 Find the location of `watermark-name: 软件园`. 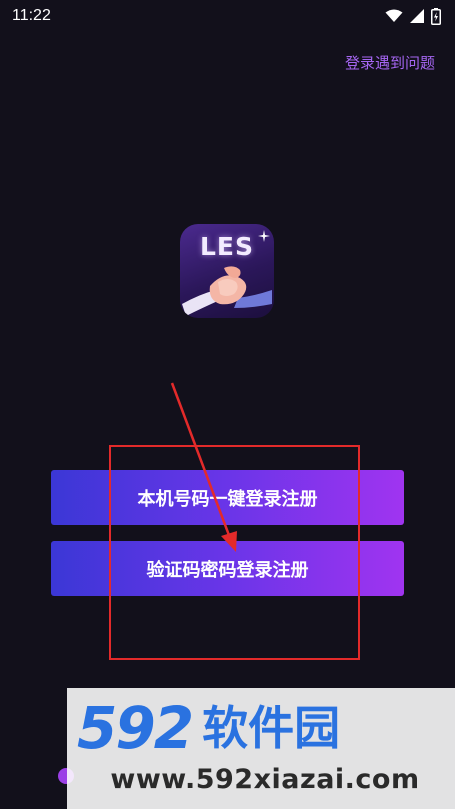

watermark-name: 软件园 is located at coordinates (271, 728).